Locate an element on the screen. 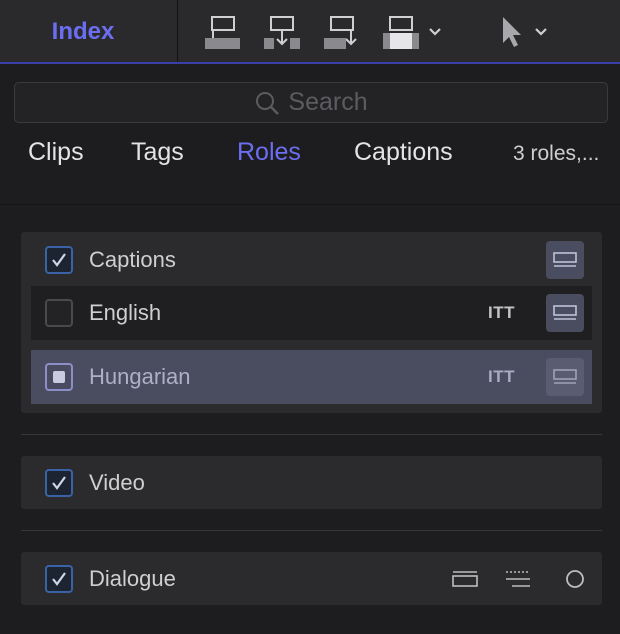  captions-checkbox is located at coordinates (59, 260).